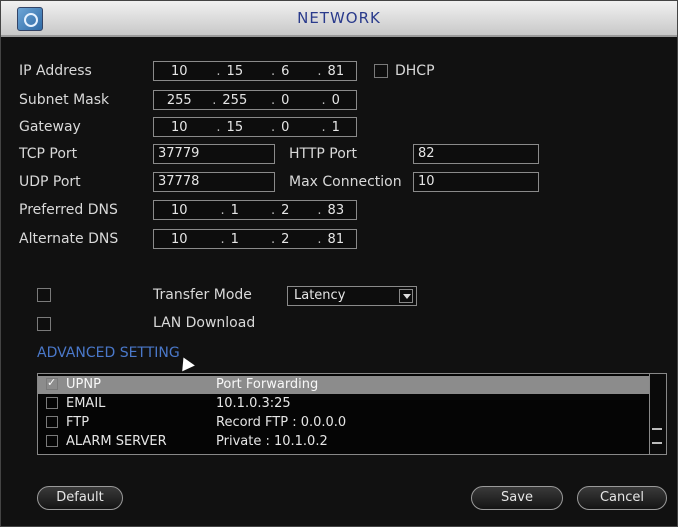  What do you see at coordinates (204, 323) in the screenshot?
I see `lan-download-label: LAN Download` at bounding box center [204, 323].